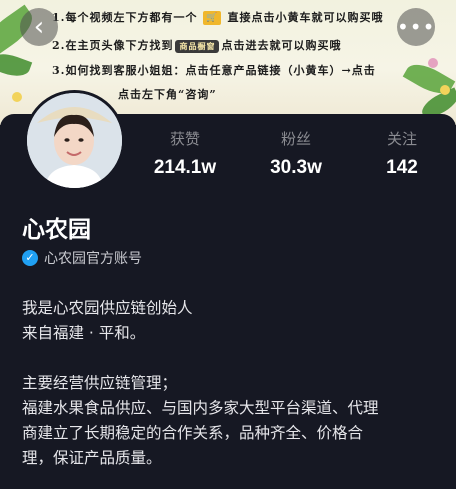 Image resolution: width=456 pixels, height=489 pixels. I want to click on bio-line: 来自福建 · 平和。, so click(84, 333).